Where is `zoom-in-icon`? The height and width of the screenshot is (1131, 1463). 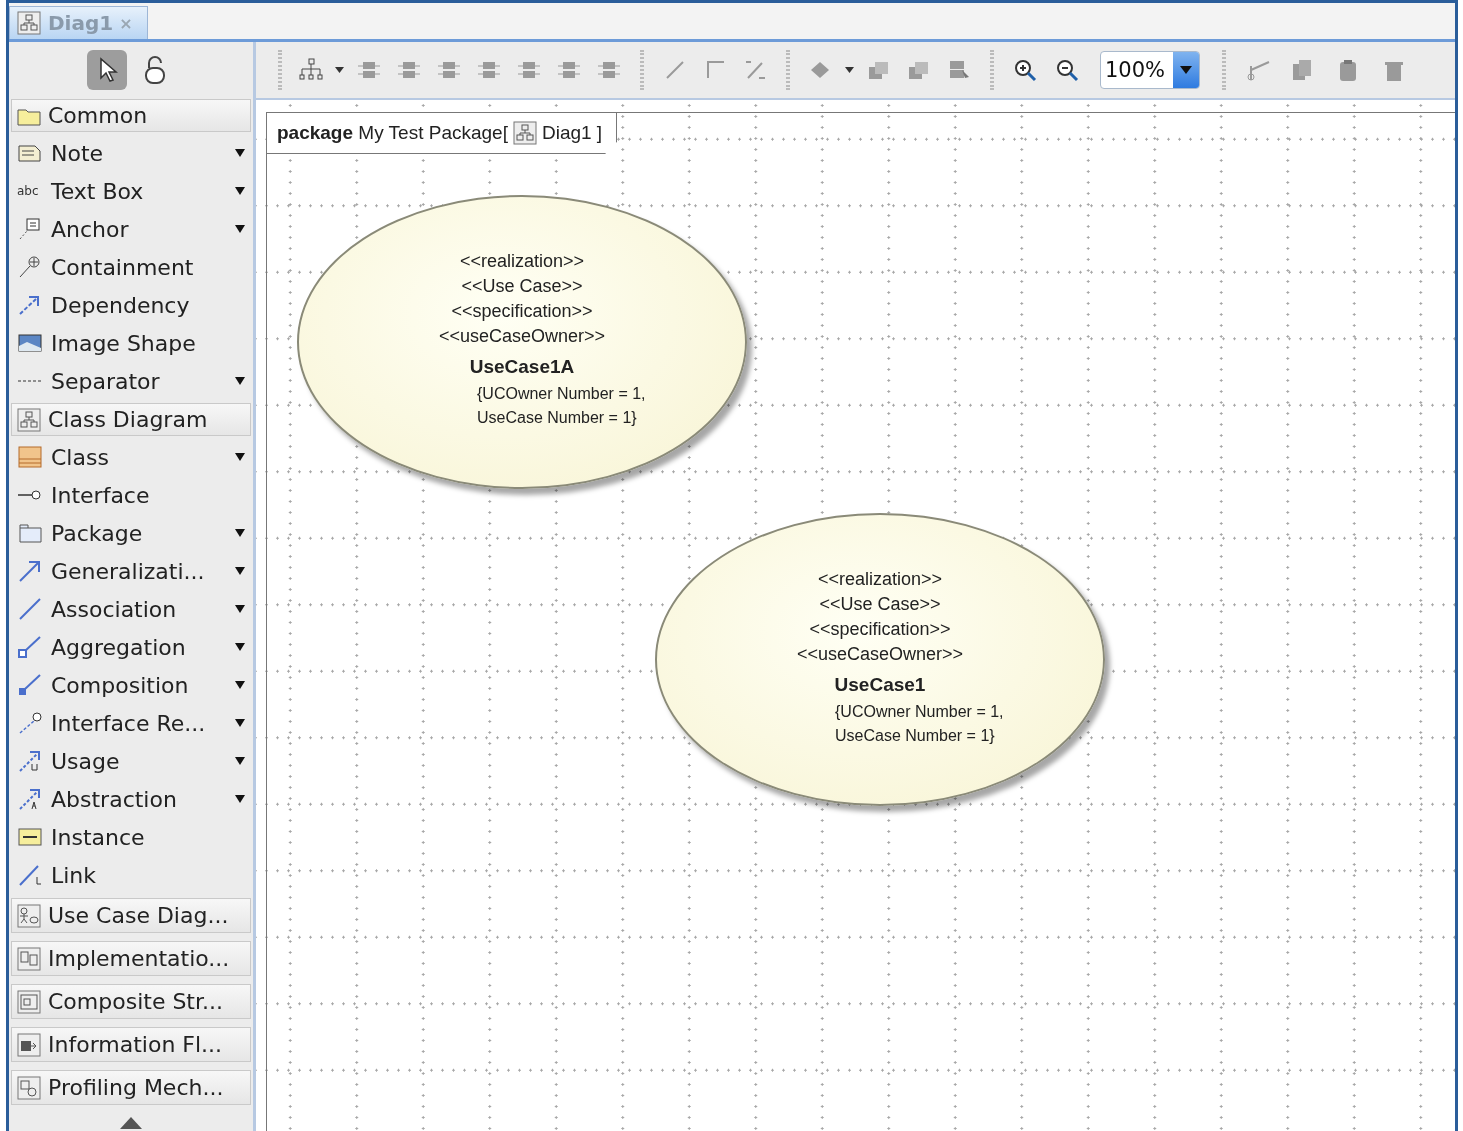 zoom-in-icon is located at coordinates (1026, 70).